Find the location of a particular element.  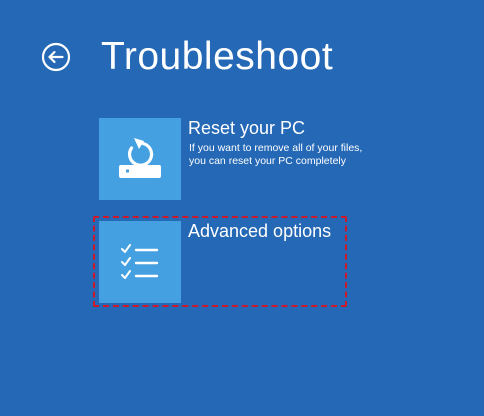

back-button is located at coordinates (56, 57).